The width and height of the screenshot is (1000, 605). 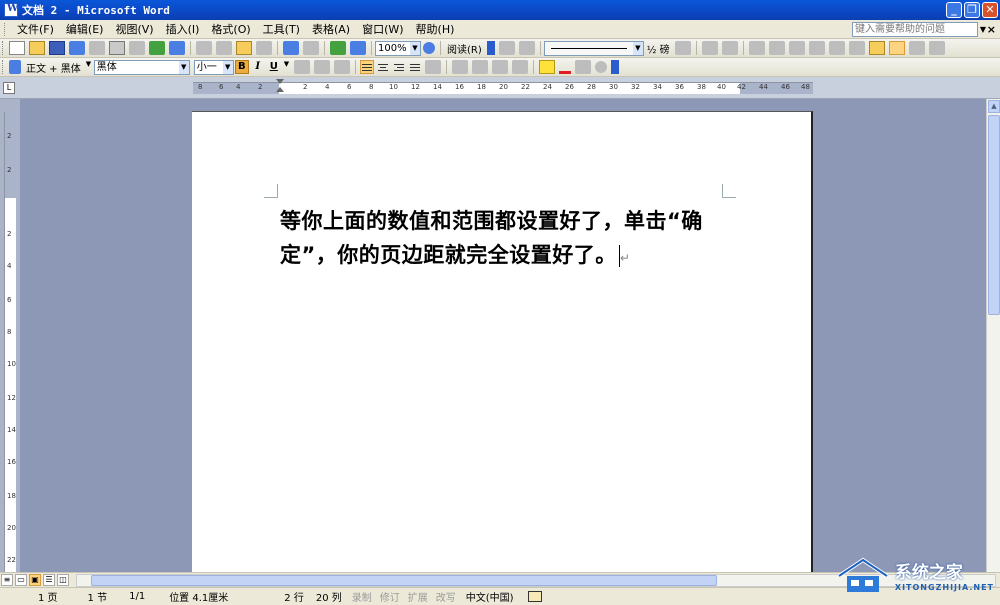 What do you see at coordinates (994, 106) in the screenshot?
I see `scroll-up-icon: ▲` at bounding box center [994, 106].